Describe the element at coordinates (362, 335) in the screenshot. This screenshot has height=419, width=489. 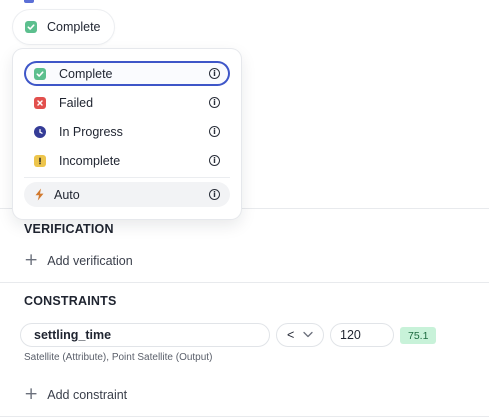
I see `constraint-value-input: 120` at that location.